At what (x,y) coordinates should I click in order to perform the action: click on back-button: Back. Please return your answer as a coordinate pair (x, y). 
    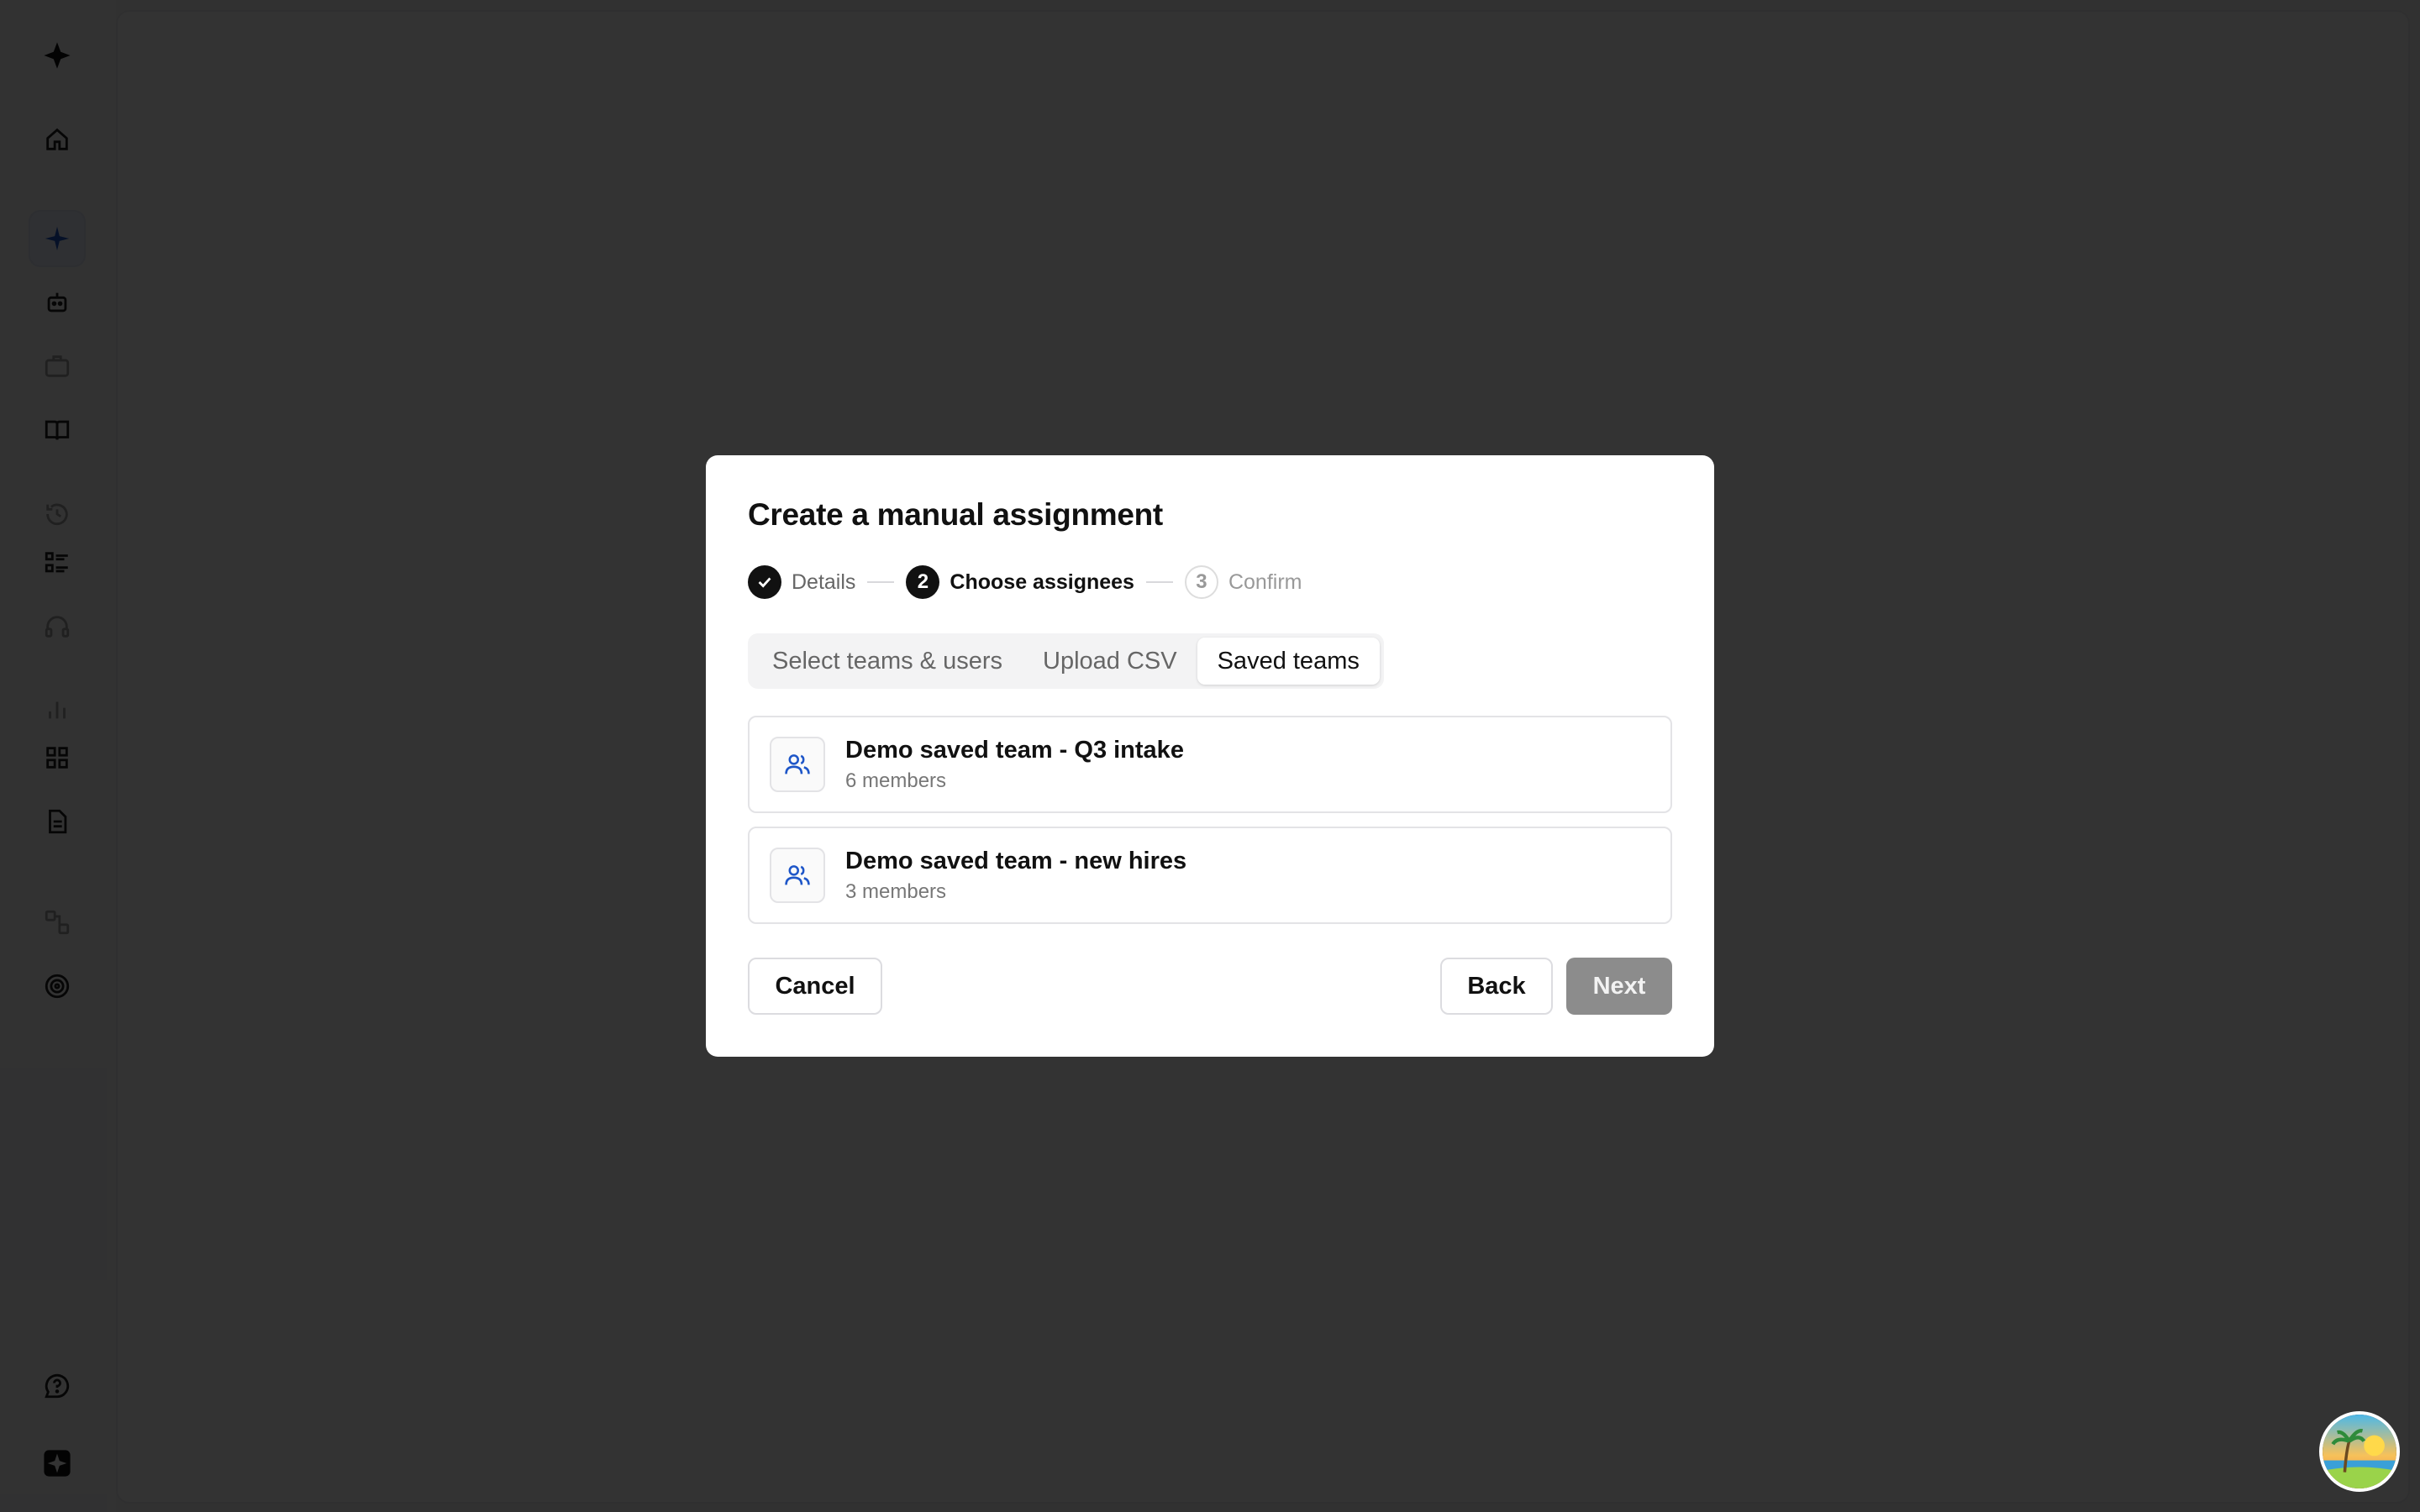
    Looking at the image, I should click on (1497, 986).